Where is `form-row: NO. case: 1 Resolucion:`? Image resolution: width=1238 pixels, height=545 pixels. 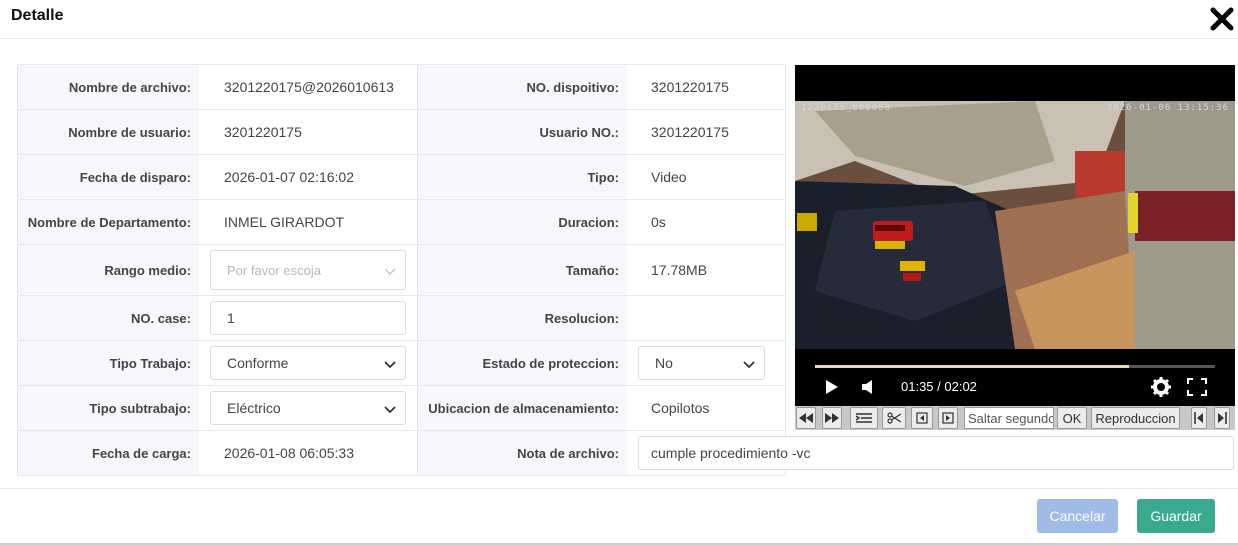
form-row: NO. case: 1 Resolucion: is located at coordinates (401, 318).